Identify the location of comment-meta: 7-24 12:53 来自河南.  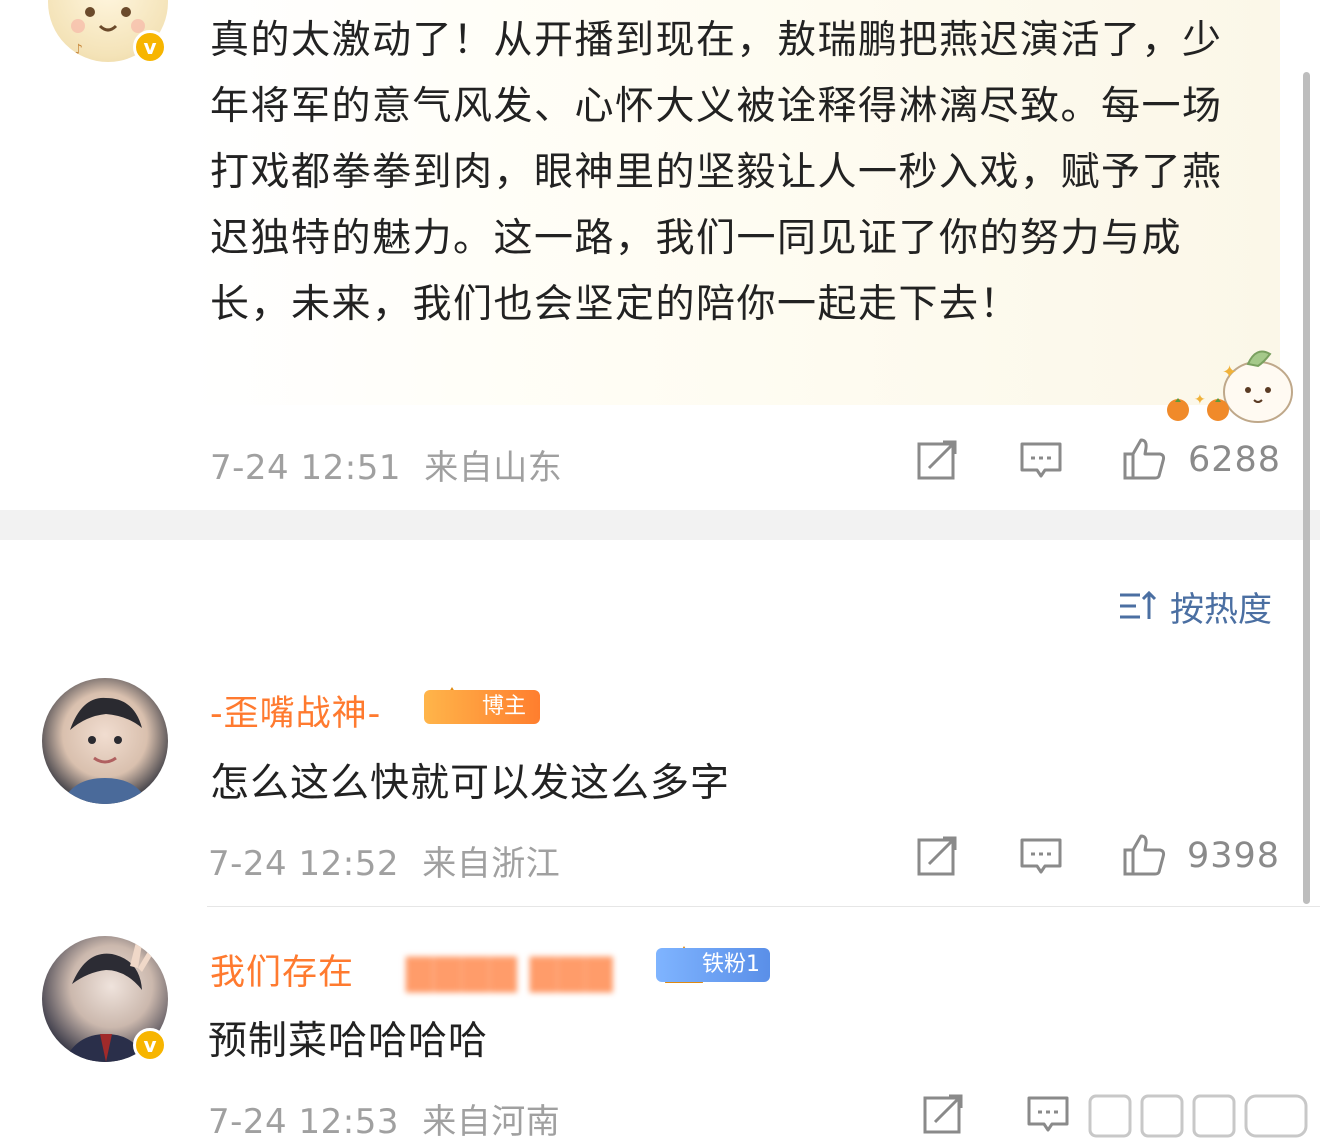
(384, 1118).